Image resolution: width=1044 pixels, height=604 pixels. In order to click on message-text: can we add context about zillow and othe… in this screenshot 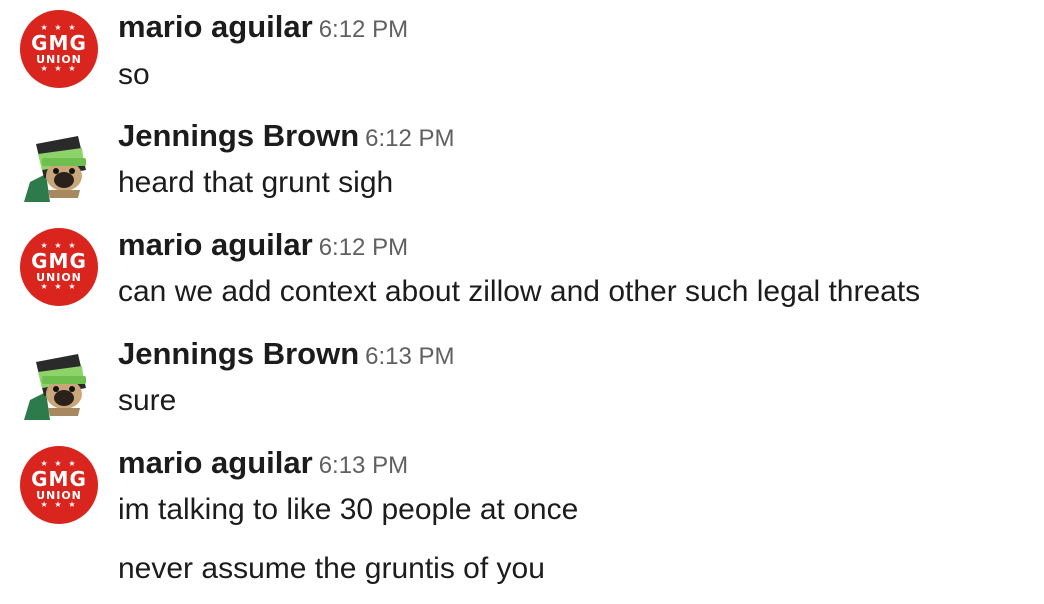, I will do `click(519, 291)`.